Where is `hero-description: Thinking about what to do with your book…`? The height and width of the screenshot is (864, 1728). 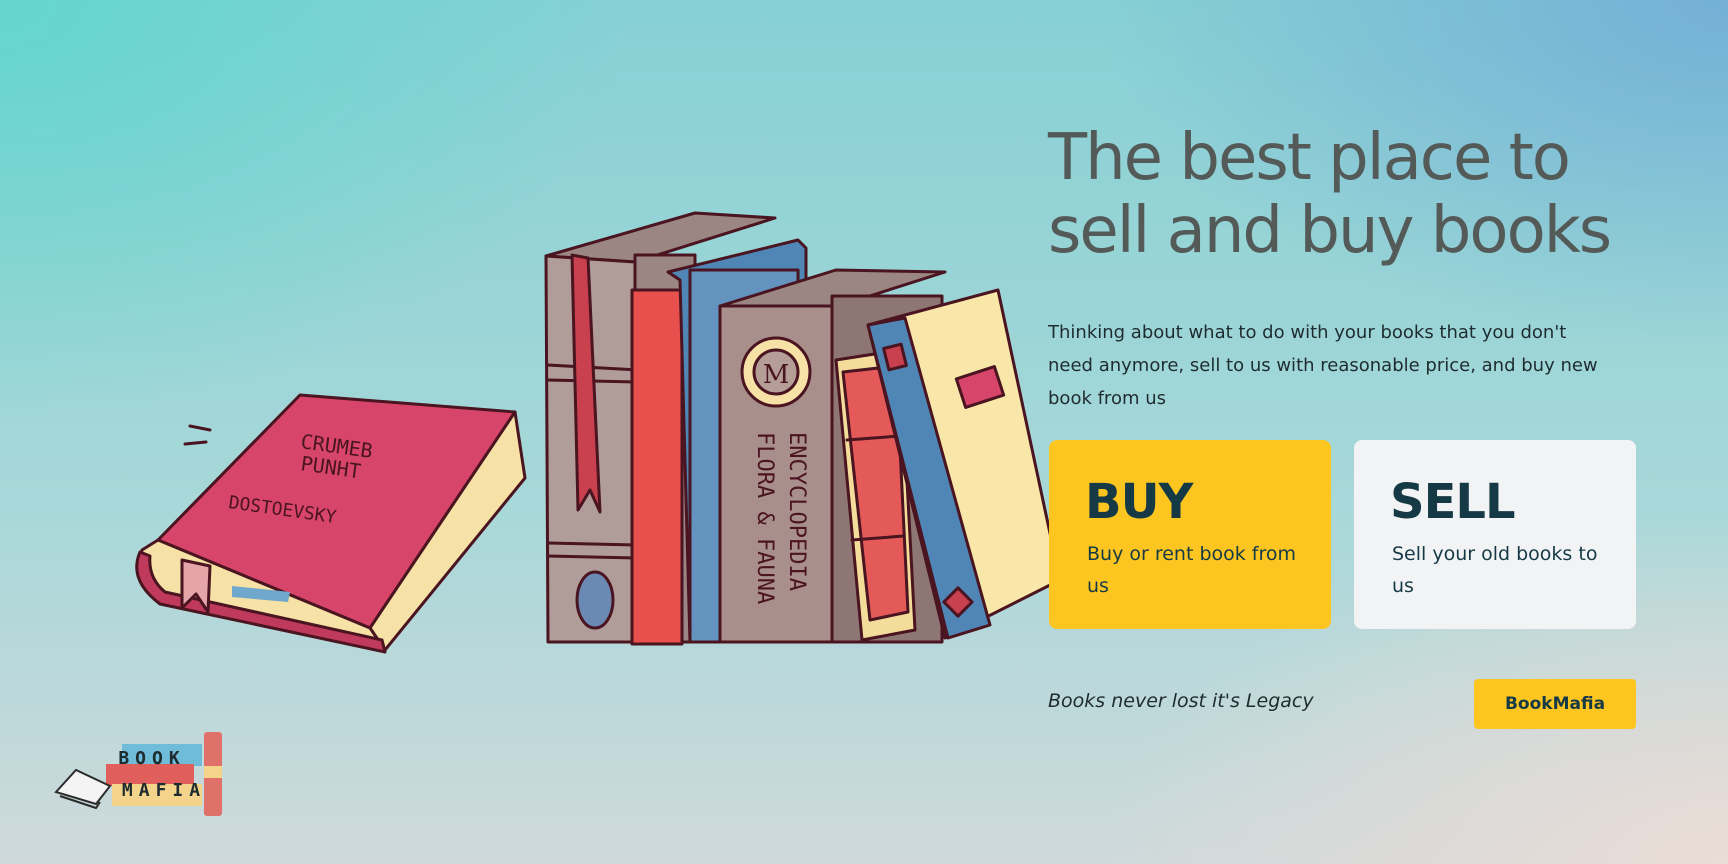 hero-description: Thinking about what to do with your book… is located at coordinates (1323, 365).